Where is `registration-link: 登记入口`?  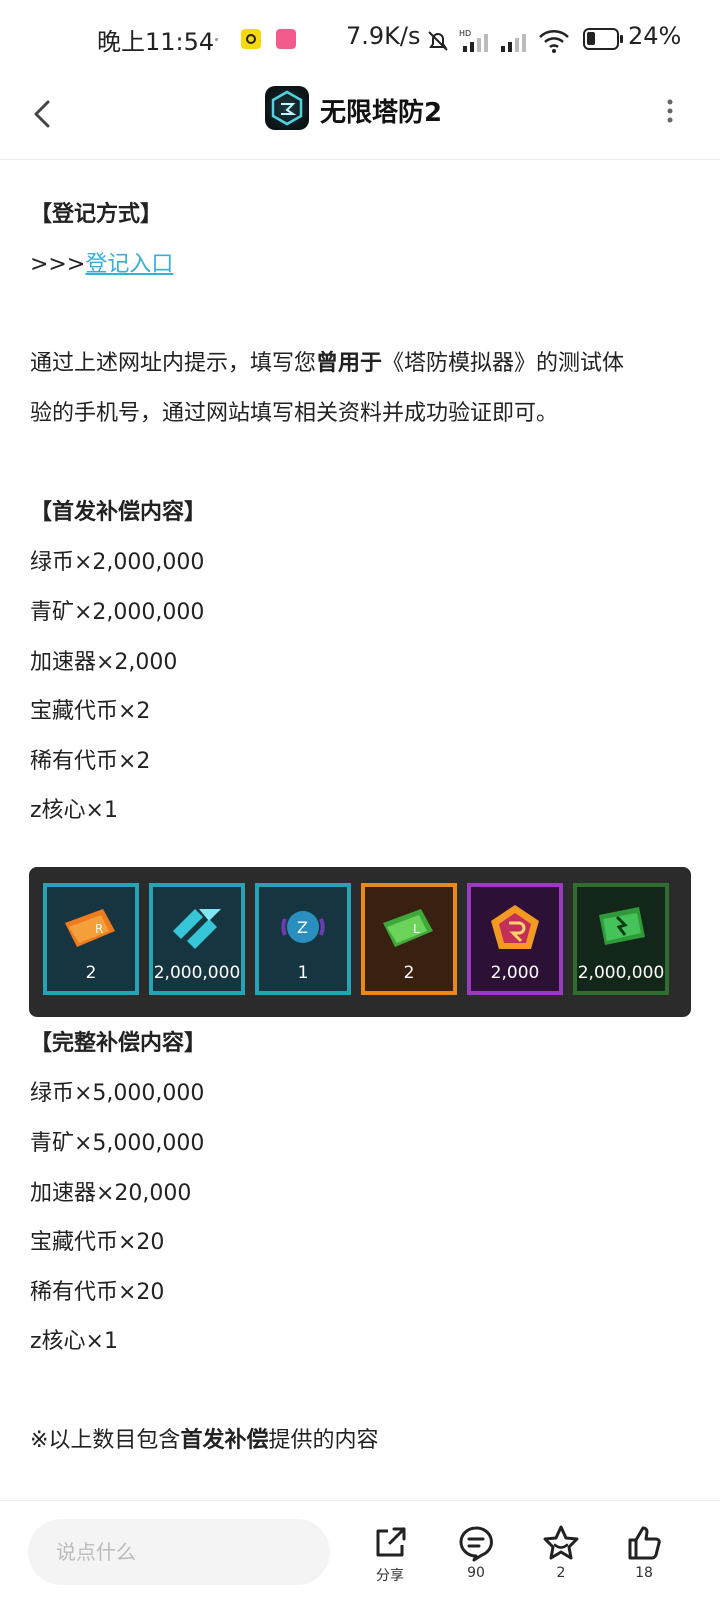
registration-link: 登记入口 is located at coordinates (129, 264).